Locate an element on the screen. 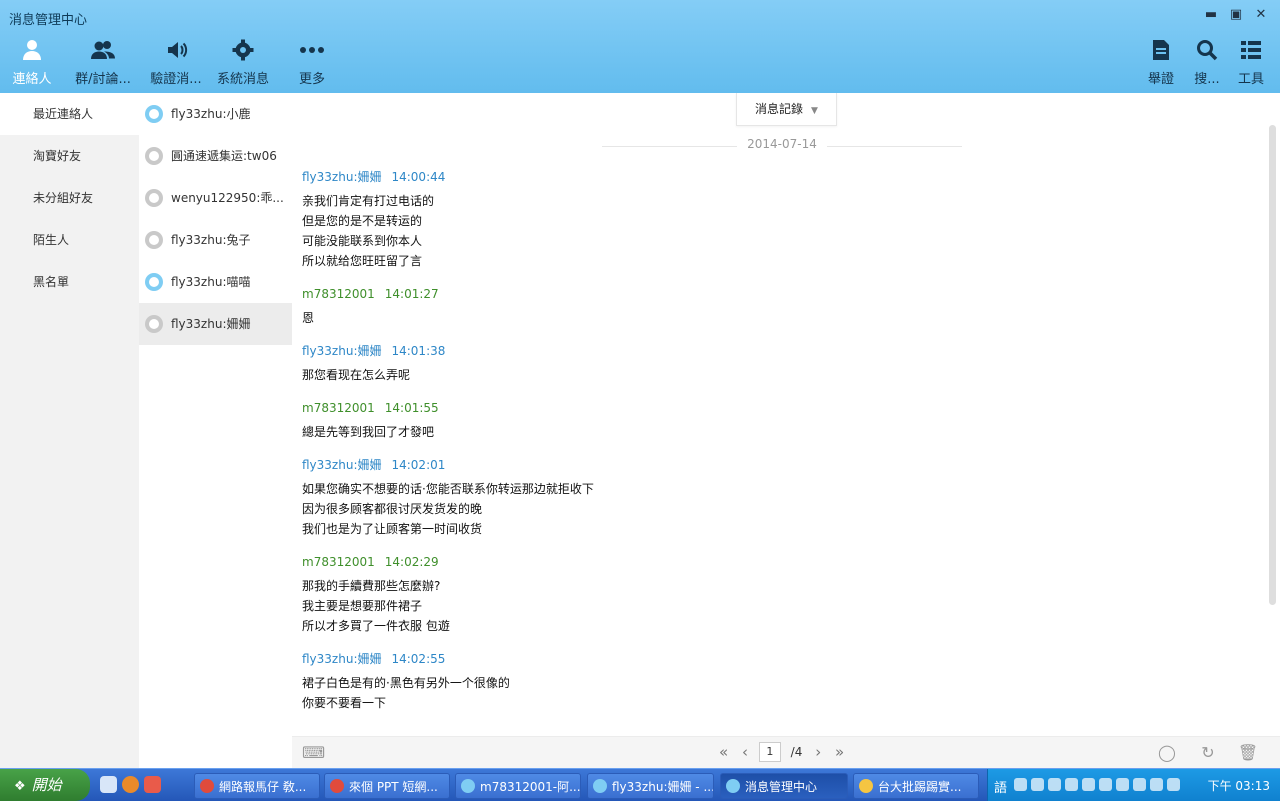  ime-indicator: 語 is located at coordinates (1000, 786).